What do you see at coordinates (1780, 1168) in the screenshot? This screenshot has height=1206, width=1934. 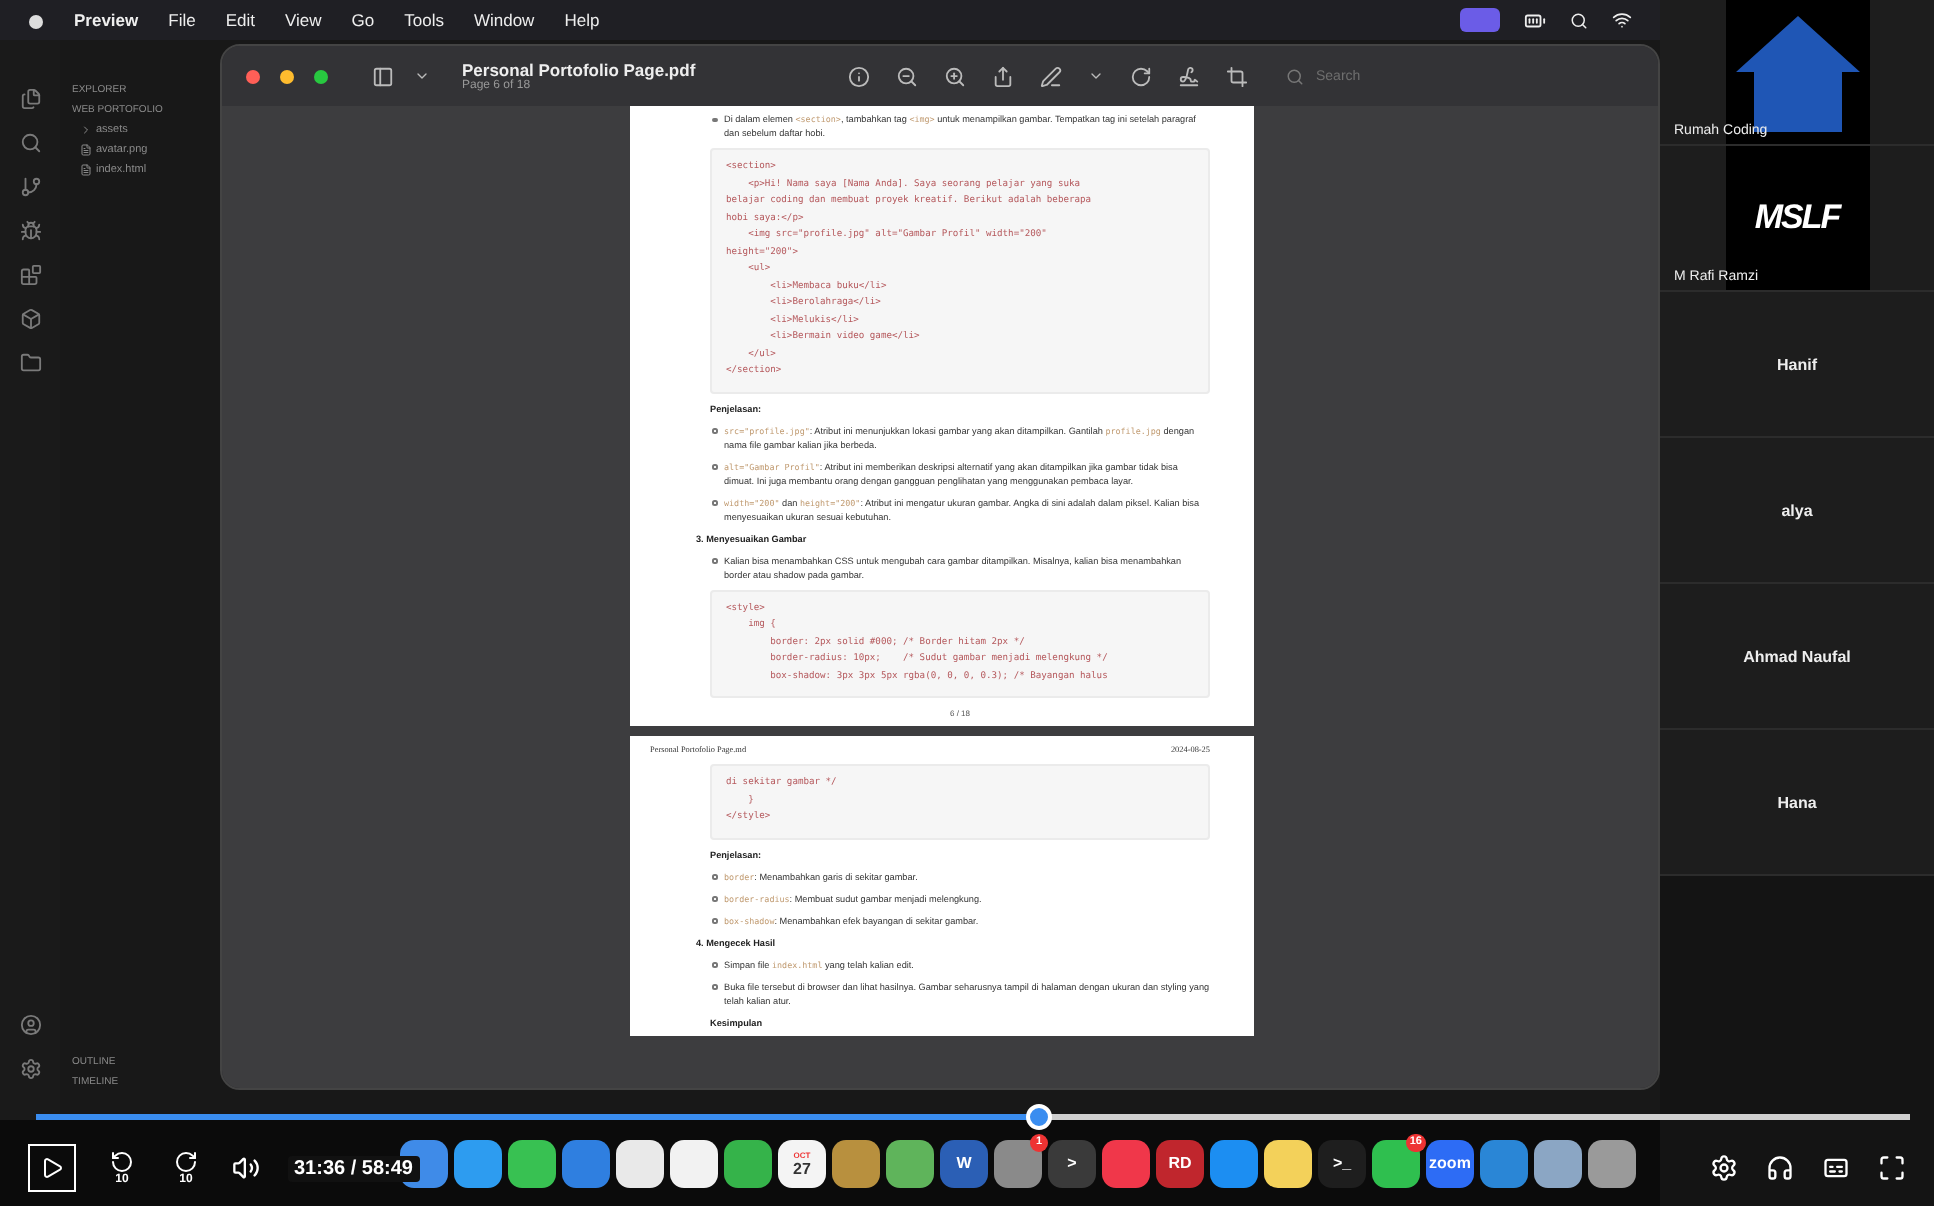 I see `headphones-icon` at bounding box center [1780, 1168].